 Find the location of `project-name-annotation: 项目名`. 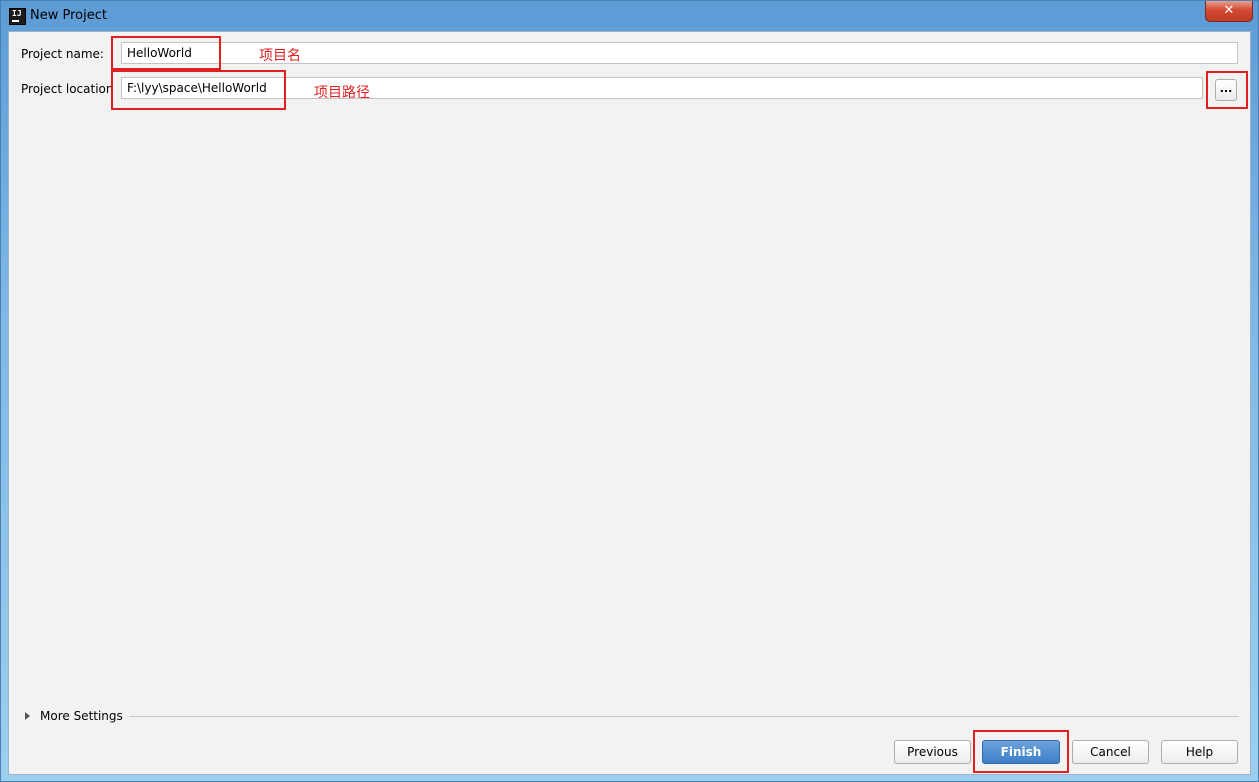

project-name-annotation: 项目名 is located at coordinates (280, 56).